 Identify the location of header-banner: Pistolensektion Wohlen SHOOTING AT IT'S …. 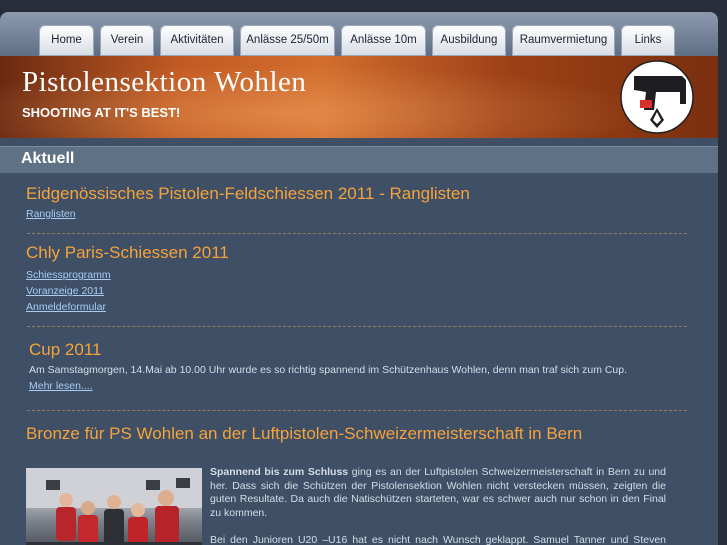
(359, 97).